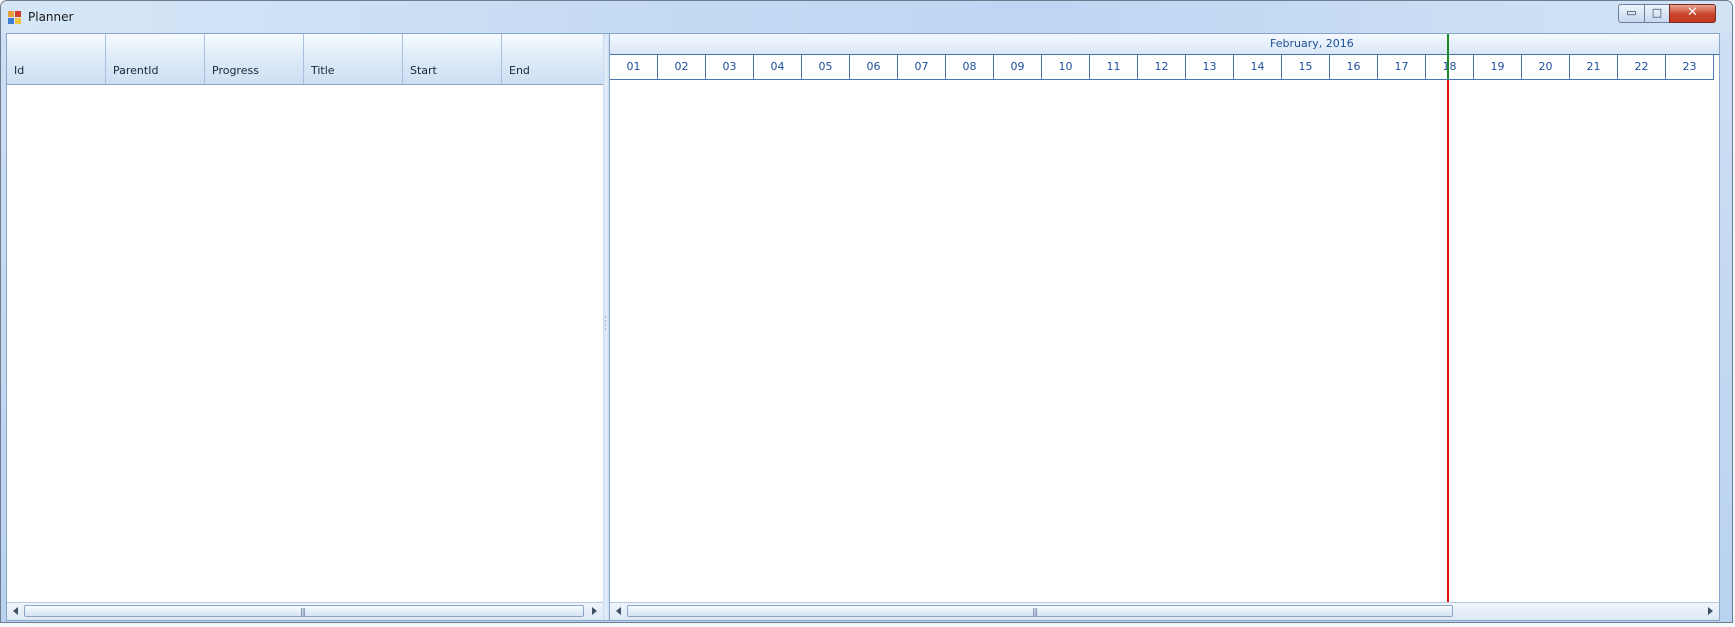 The width and height of the screenshot is (1735, 627). Describe the element at coordinates (1642, 67) in the screenshot. I see `day-cell-22: 22` at that location.